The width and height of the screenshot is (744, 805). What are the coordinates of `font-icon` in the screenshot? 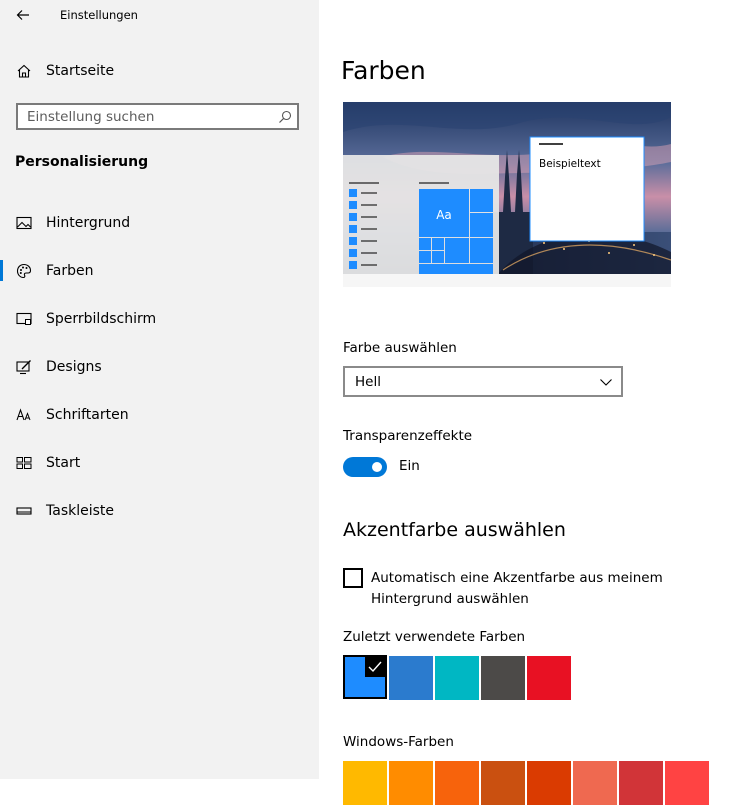 It's located at (24, 415).